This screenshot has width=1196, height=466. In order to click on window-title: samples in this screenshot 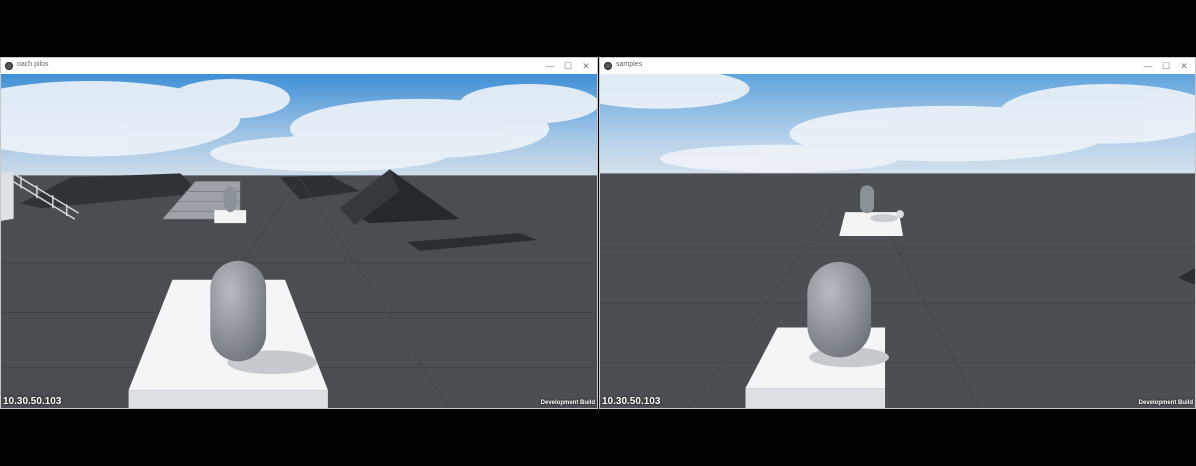, I will do `click(629, 64)`.